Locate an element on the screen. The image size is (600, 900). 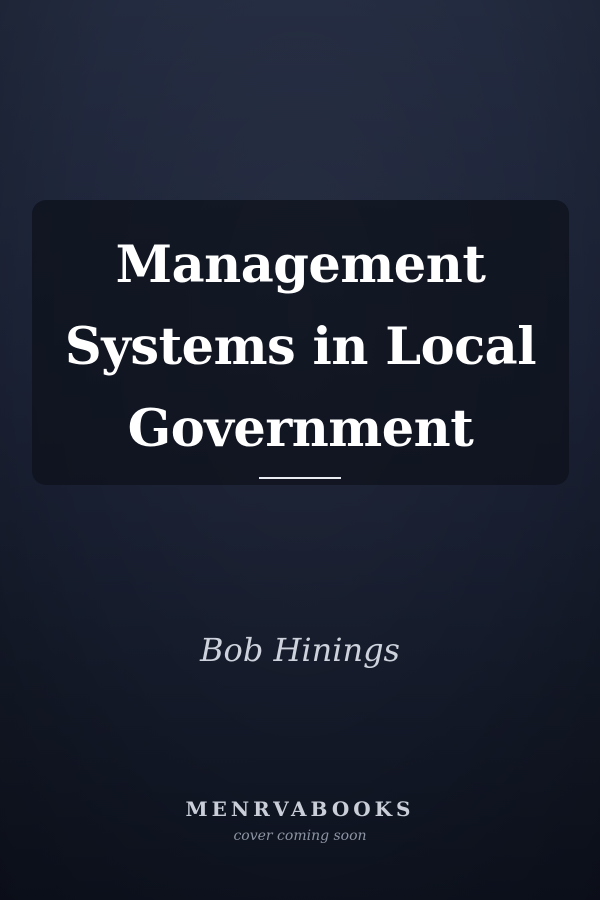
cover-status-tagline: cover coming soon is located at coordinates (300, 836).